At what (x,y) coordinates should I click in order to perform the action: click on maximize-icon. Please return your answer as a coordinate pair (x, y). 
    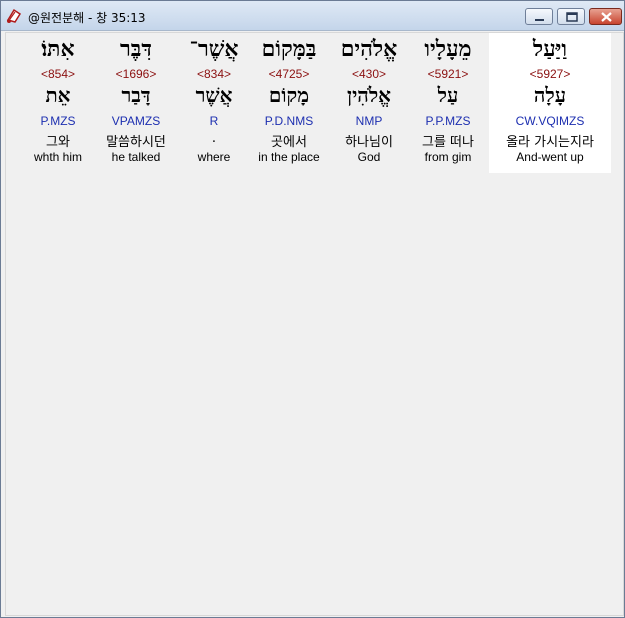
    Looking at the image, I should click on (572, 17).